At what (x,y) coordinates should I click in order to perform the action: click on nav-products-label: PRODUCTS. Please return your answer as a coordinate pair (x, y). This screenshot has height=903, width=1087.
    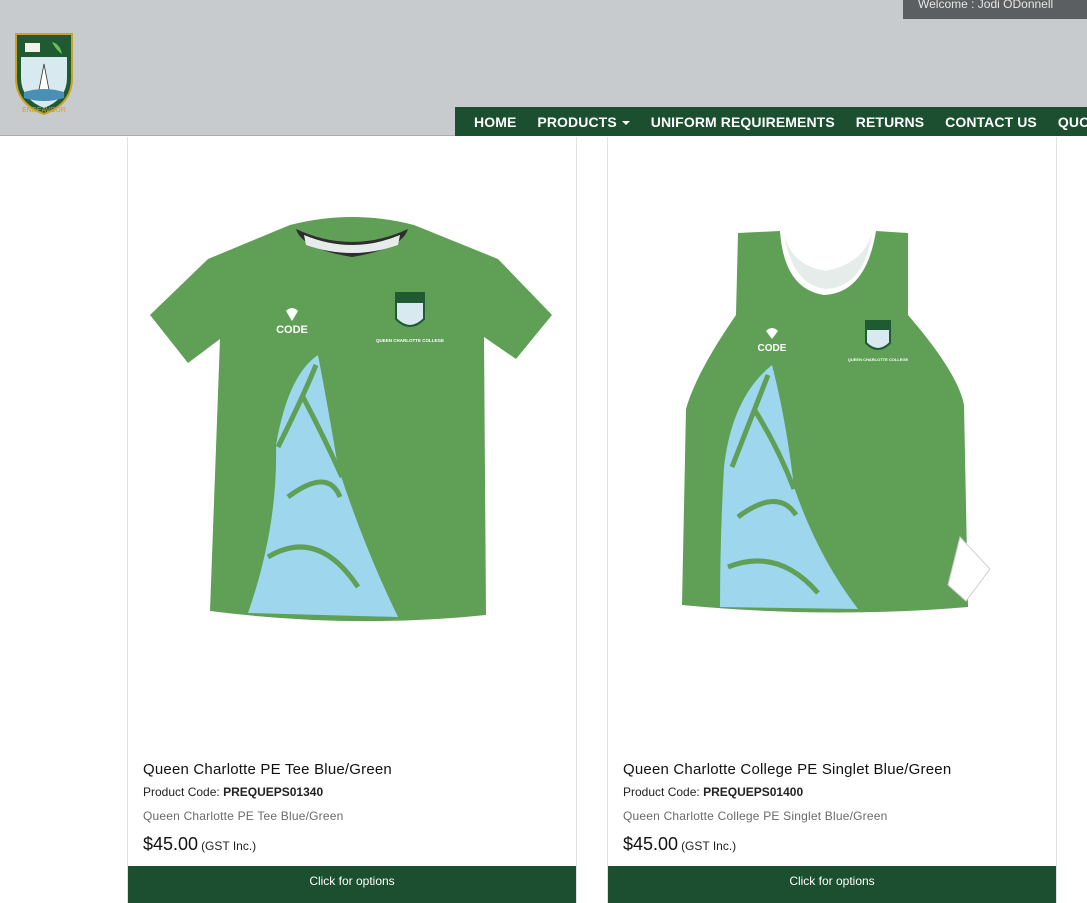
    Looking at the image, I should click on (577, 121).